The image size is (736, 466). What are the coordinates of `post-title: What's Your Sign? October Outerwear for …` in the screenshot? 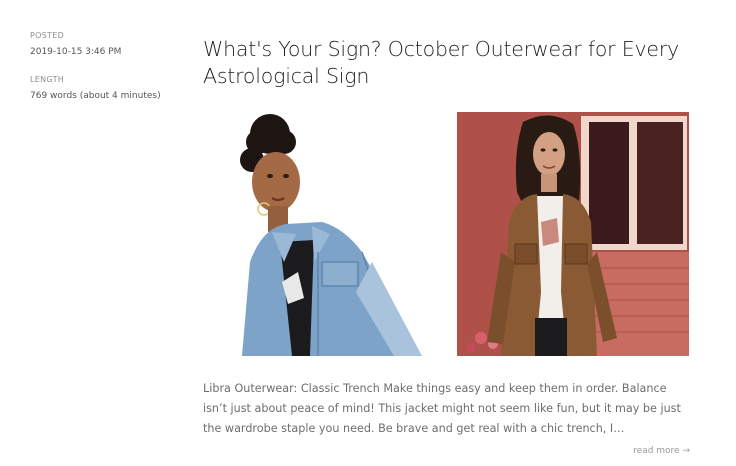 It's located at (458, 63).